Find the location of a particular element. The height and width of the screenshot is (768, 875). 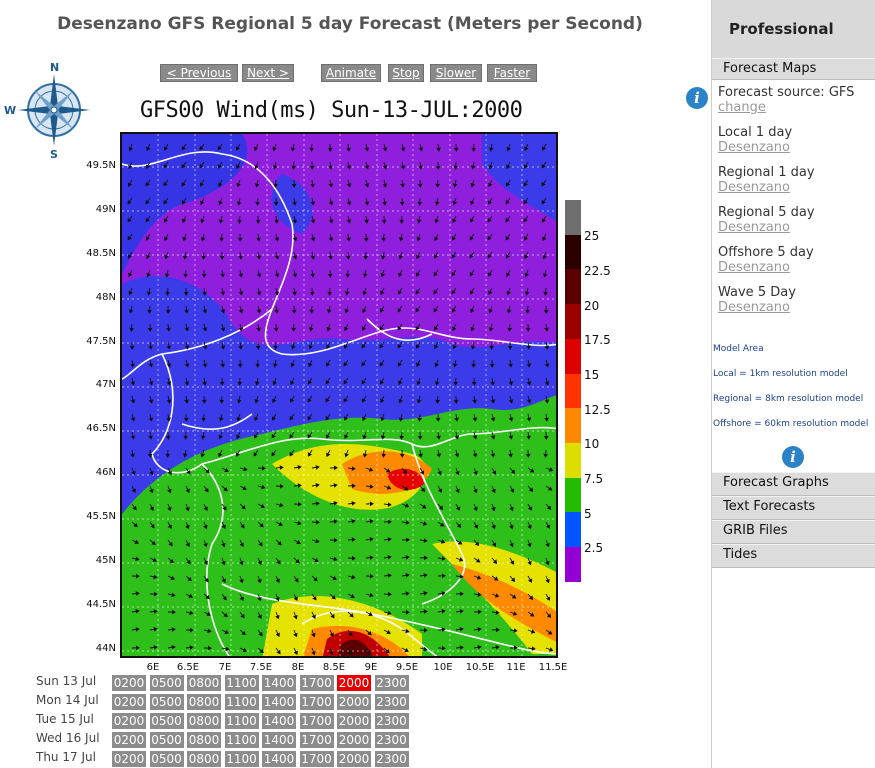

forecast-source: Forecast source: GFS change is located at coordinates (786, 100).